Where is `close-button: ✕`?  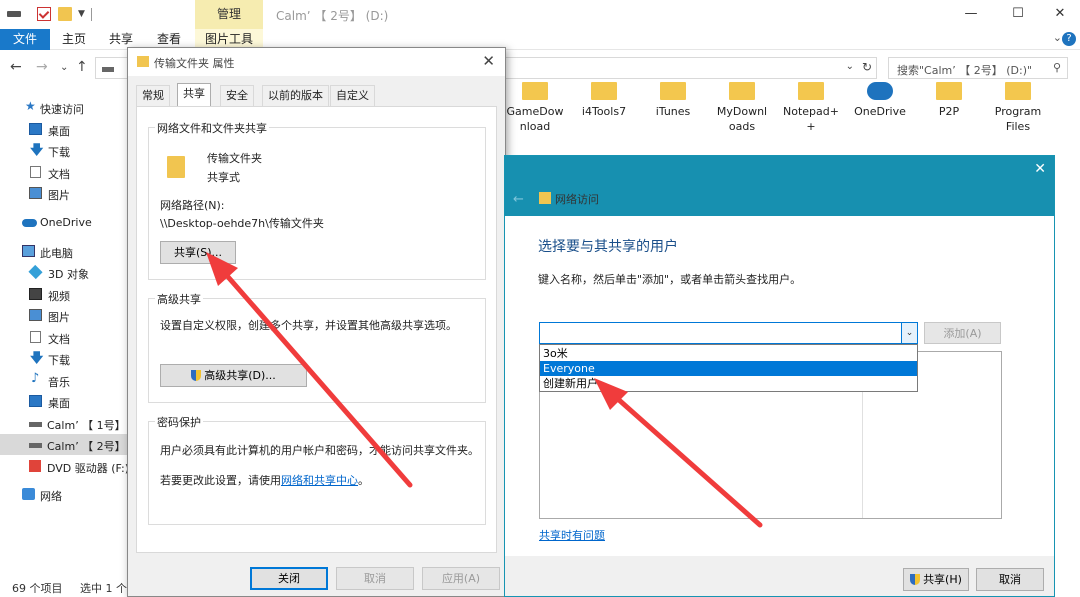
close-button: ✕ is located at coordinates (1058, 14).